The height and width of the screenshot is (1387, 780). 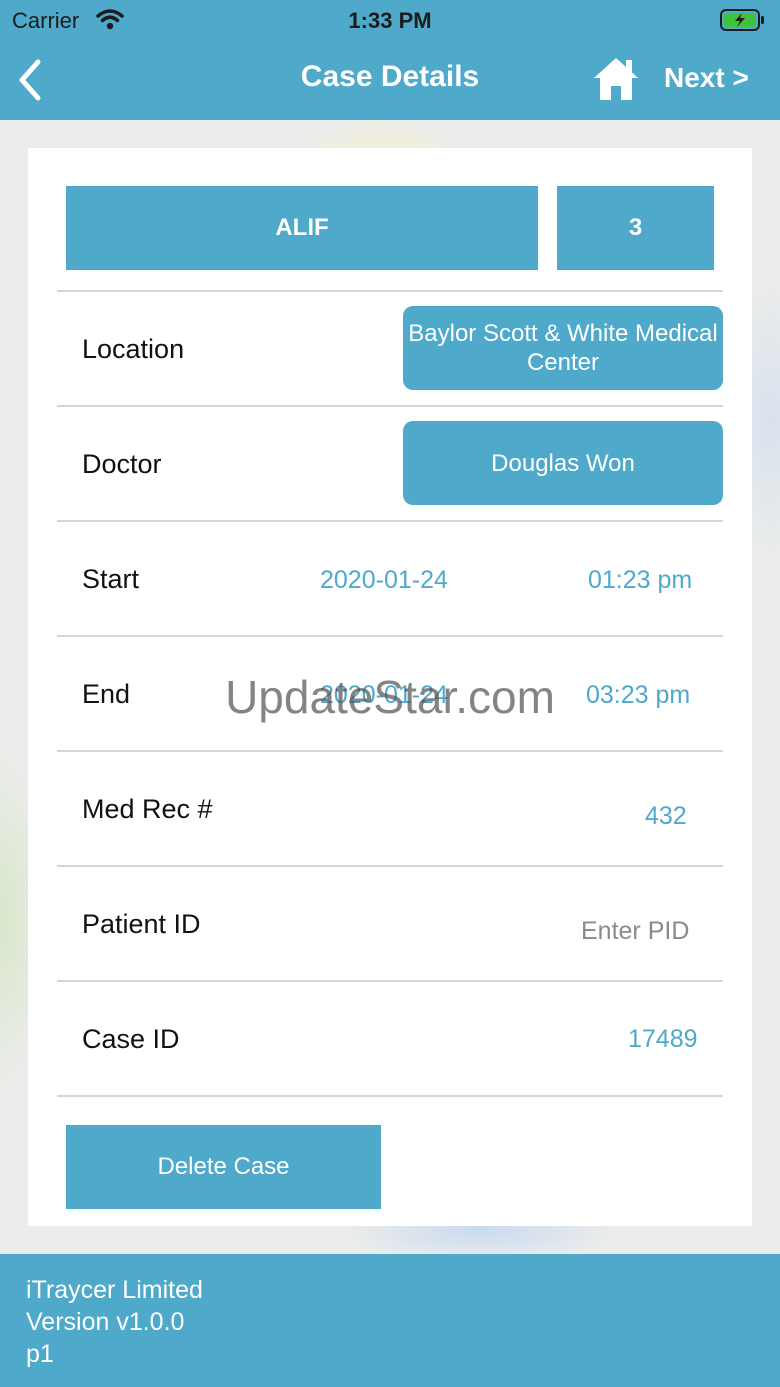 I want to click on location-label: Location, so click(x=133, y=349).